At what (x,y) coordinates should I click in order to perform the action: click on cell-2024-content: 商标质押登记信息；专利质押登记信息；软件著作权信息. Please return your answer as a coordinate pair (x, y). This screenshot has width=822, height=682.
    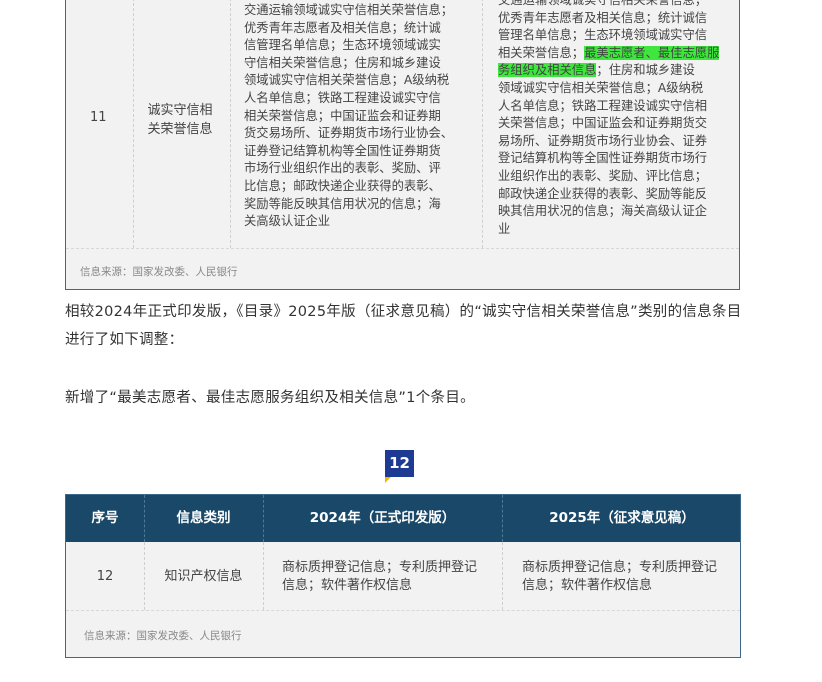
    Looking at the image, I should click on (380, 576).